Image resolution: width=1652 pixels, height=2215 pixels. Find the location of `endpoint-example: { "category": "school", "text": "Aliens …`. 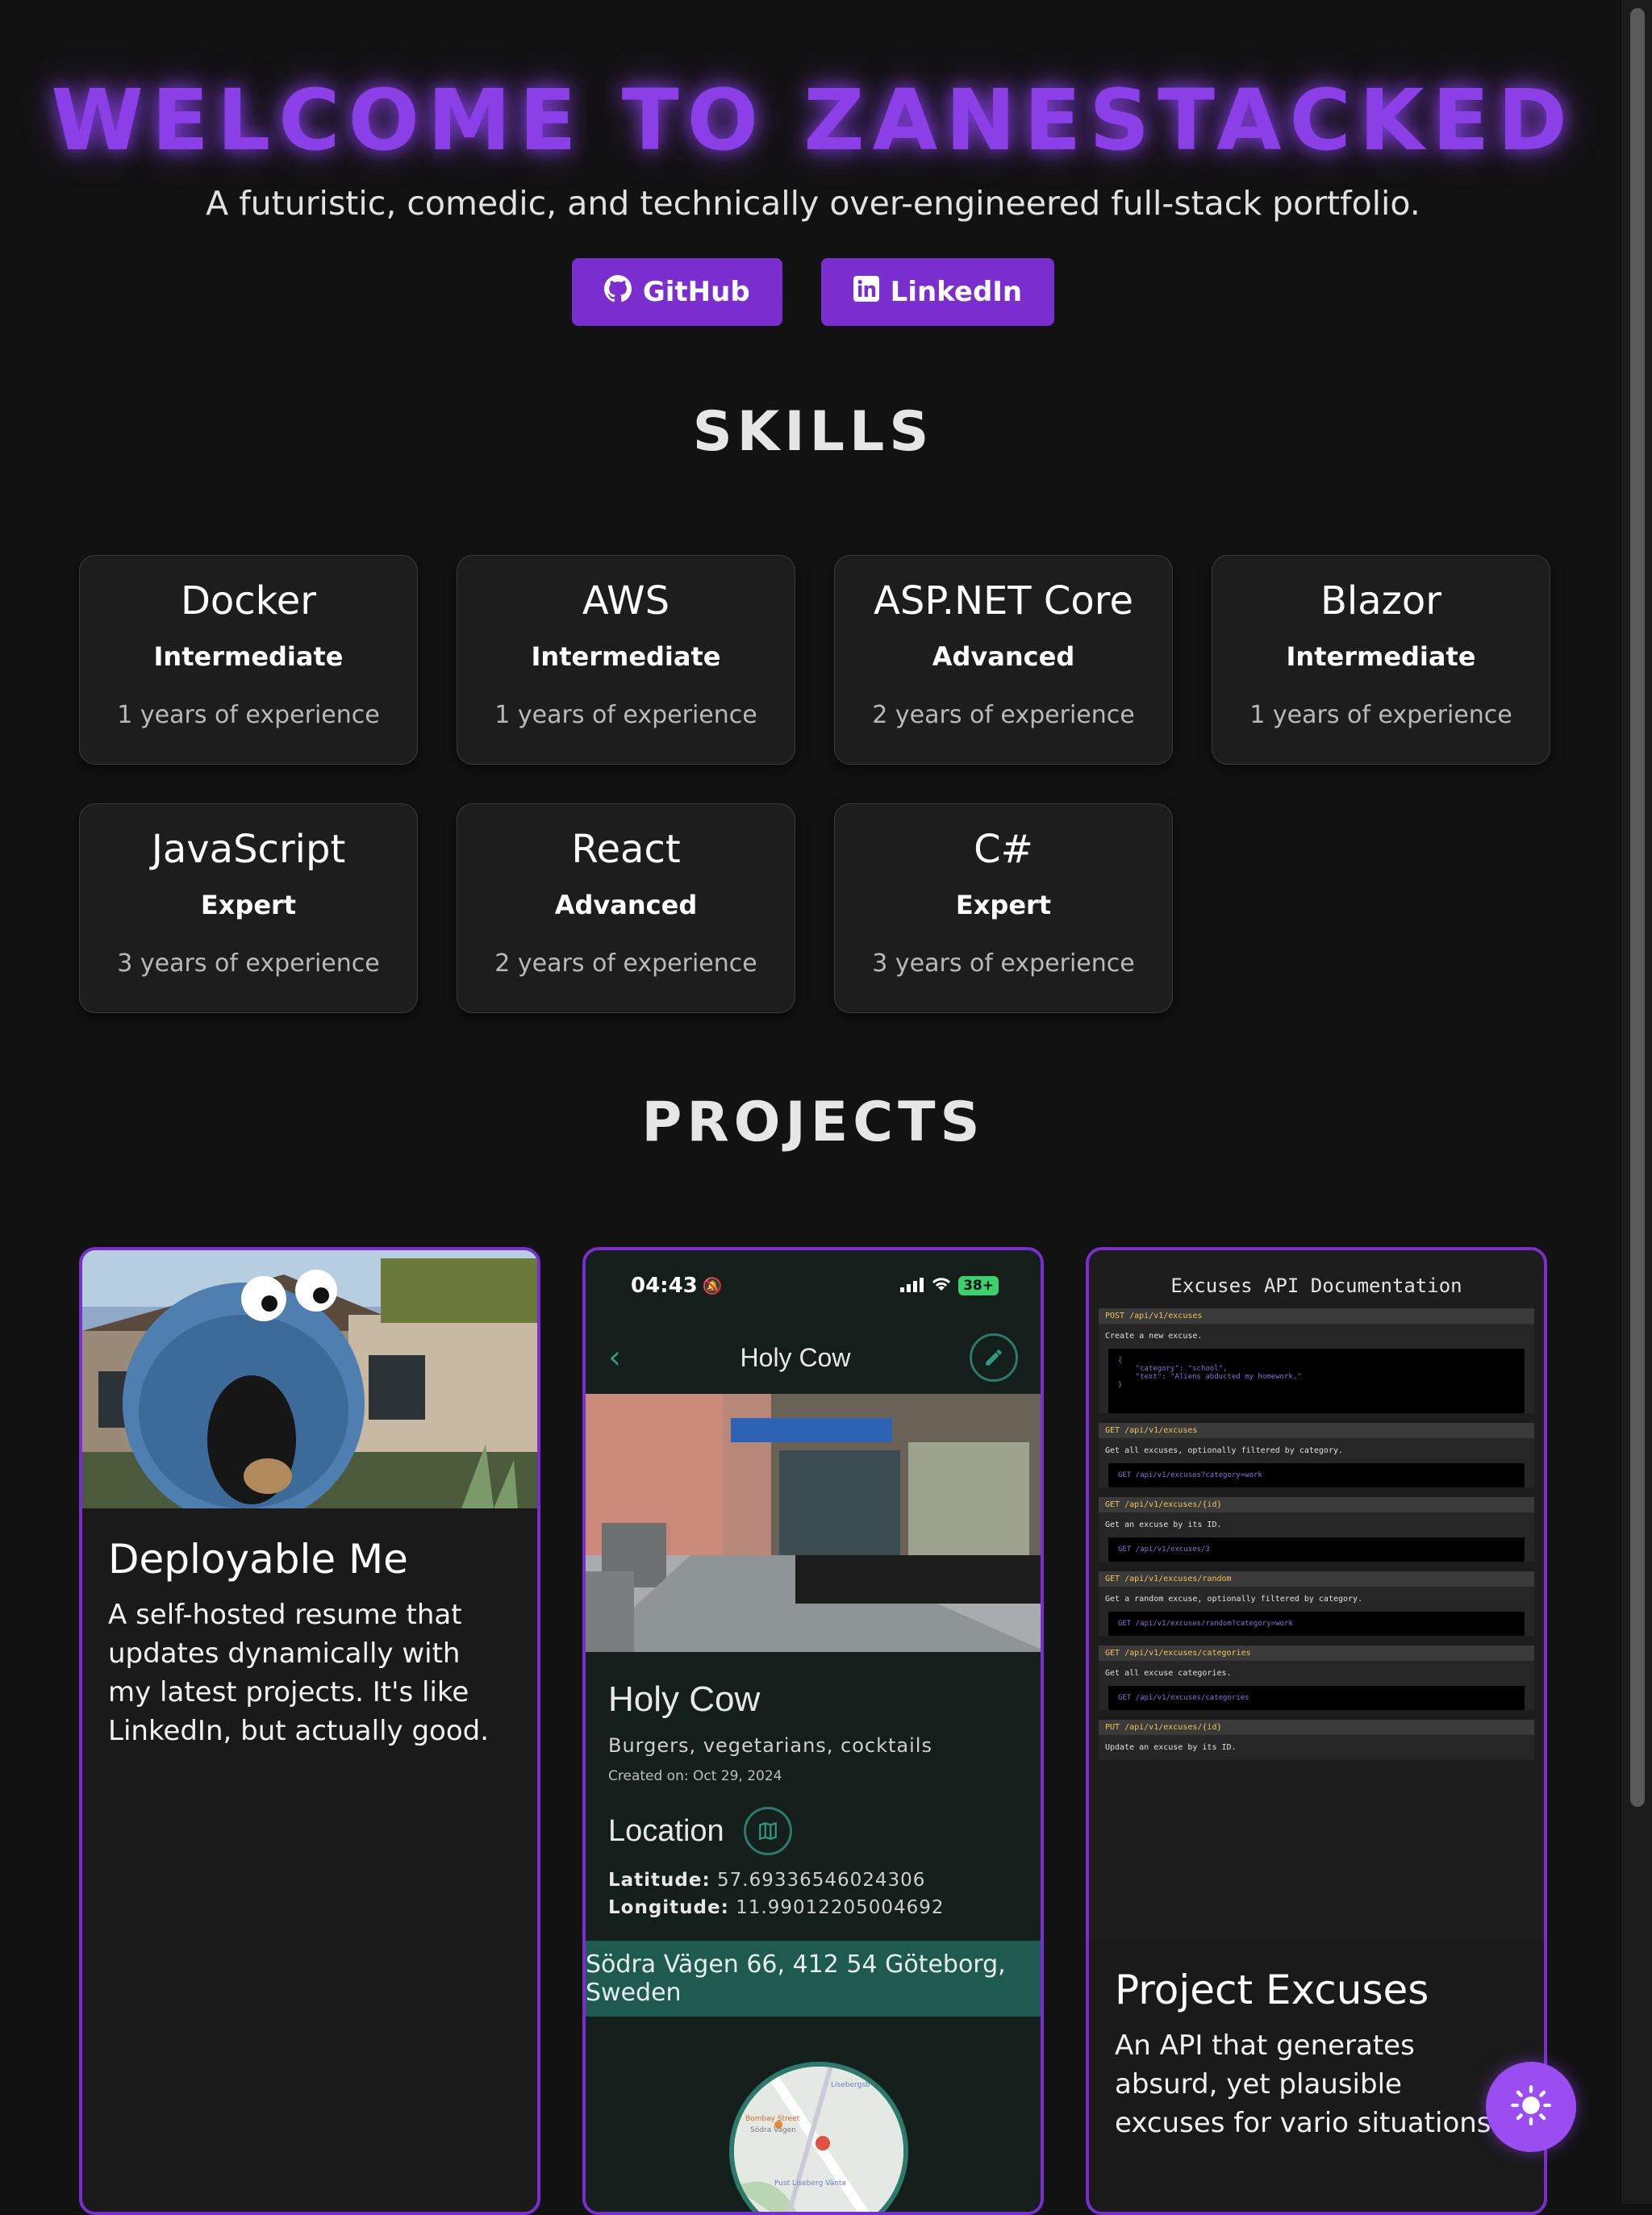

endpoint-example: { "category": "school", "text": "Aliens … is located at coordinates (1316, 1381).